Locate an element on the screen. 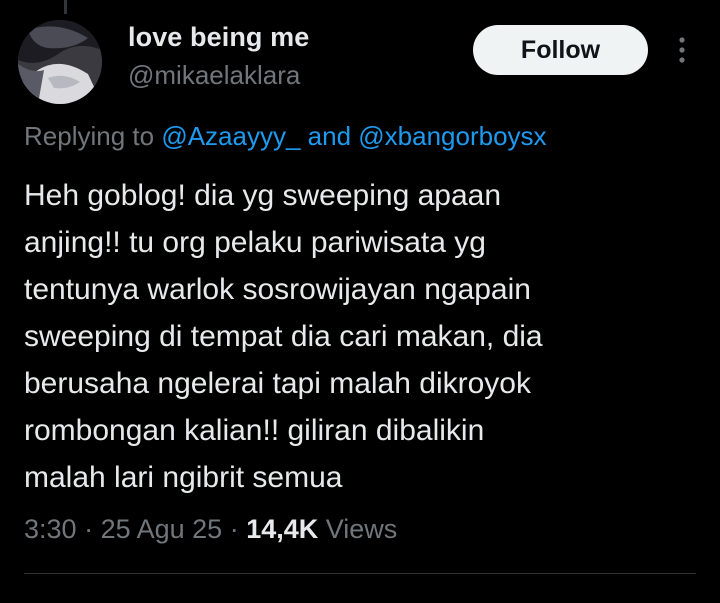 This screenshot has width=720, height=603. replying-to-label: Replying to is located at coordinates (93, 136).